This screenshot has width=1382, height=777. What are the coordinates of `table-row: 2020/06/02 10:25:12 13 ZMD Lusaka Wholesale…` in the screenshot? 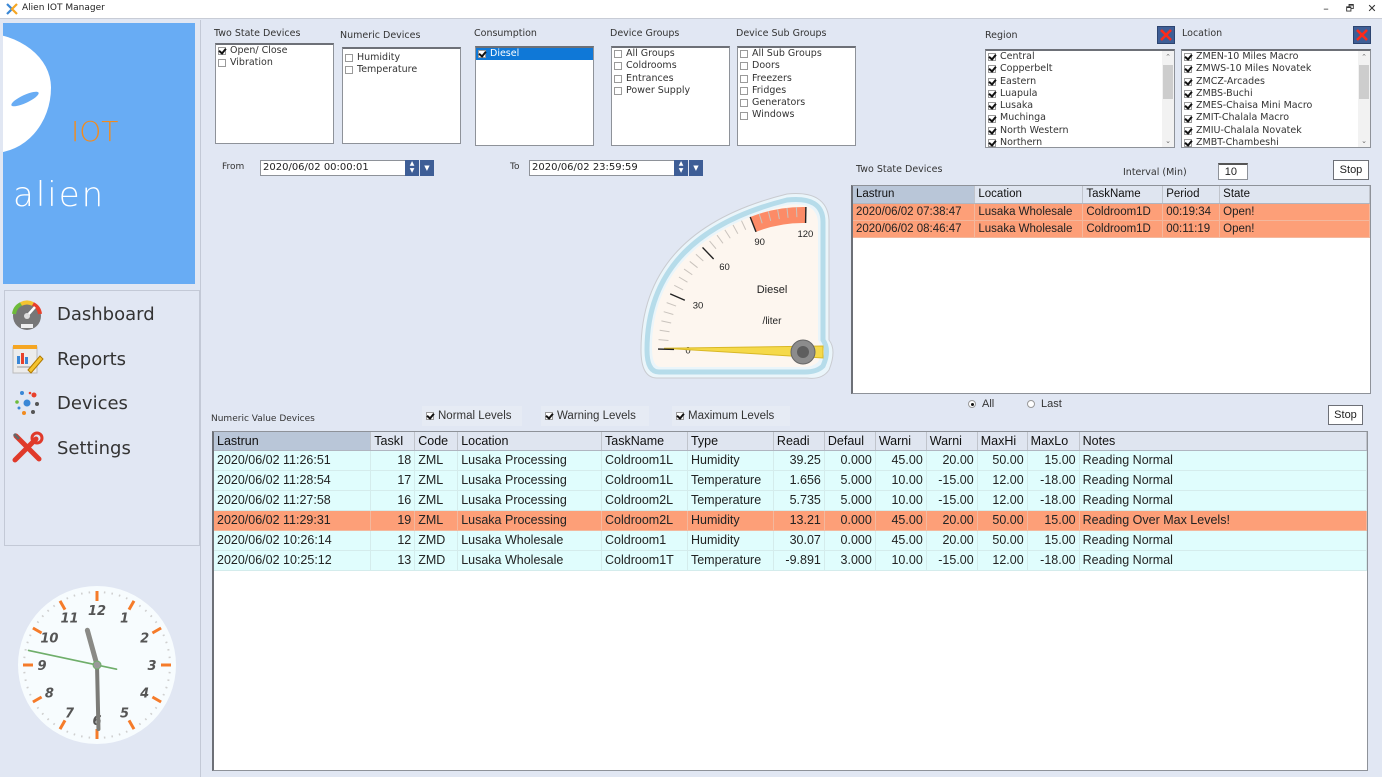 It's located at (790, 560).